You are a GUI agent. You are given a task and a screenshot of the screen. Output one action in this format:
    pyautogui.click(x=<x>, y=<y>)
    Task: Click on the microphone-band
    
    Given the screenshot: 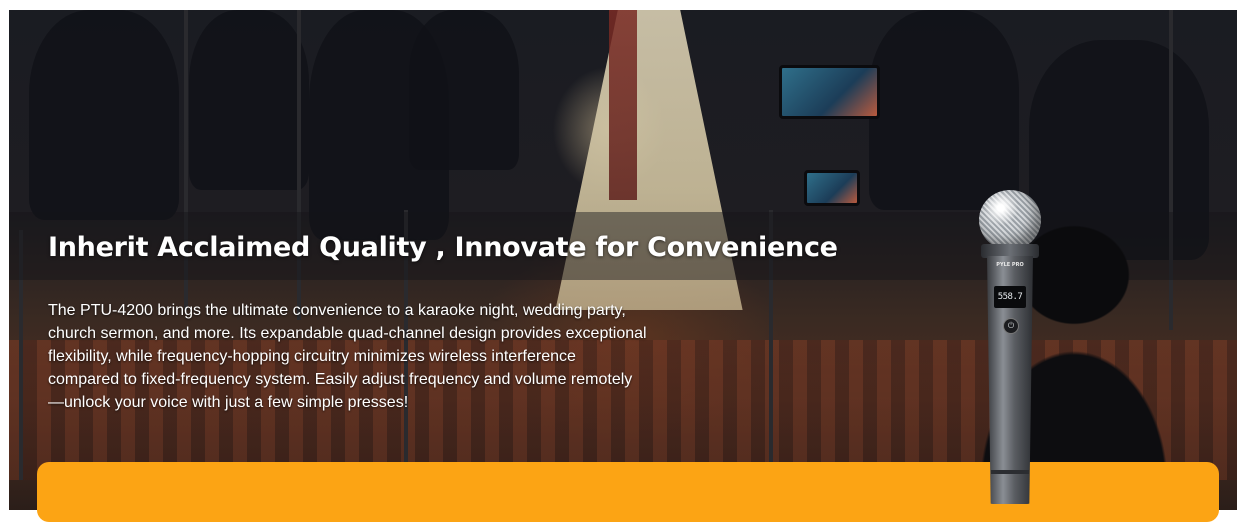 What is the action you would take?
    pyautogui.click(x=1010, y=472)
    